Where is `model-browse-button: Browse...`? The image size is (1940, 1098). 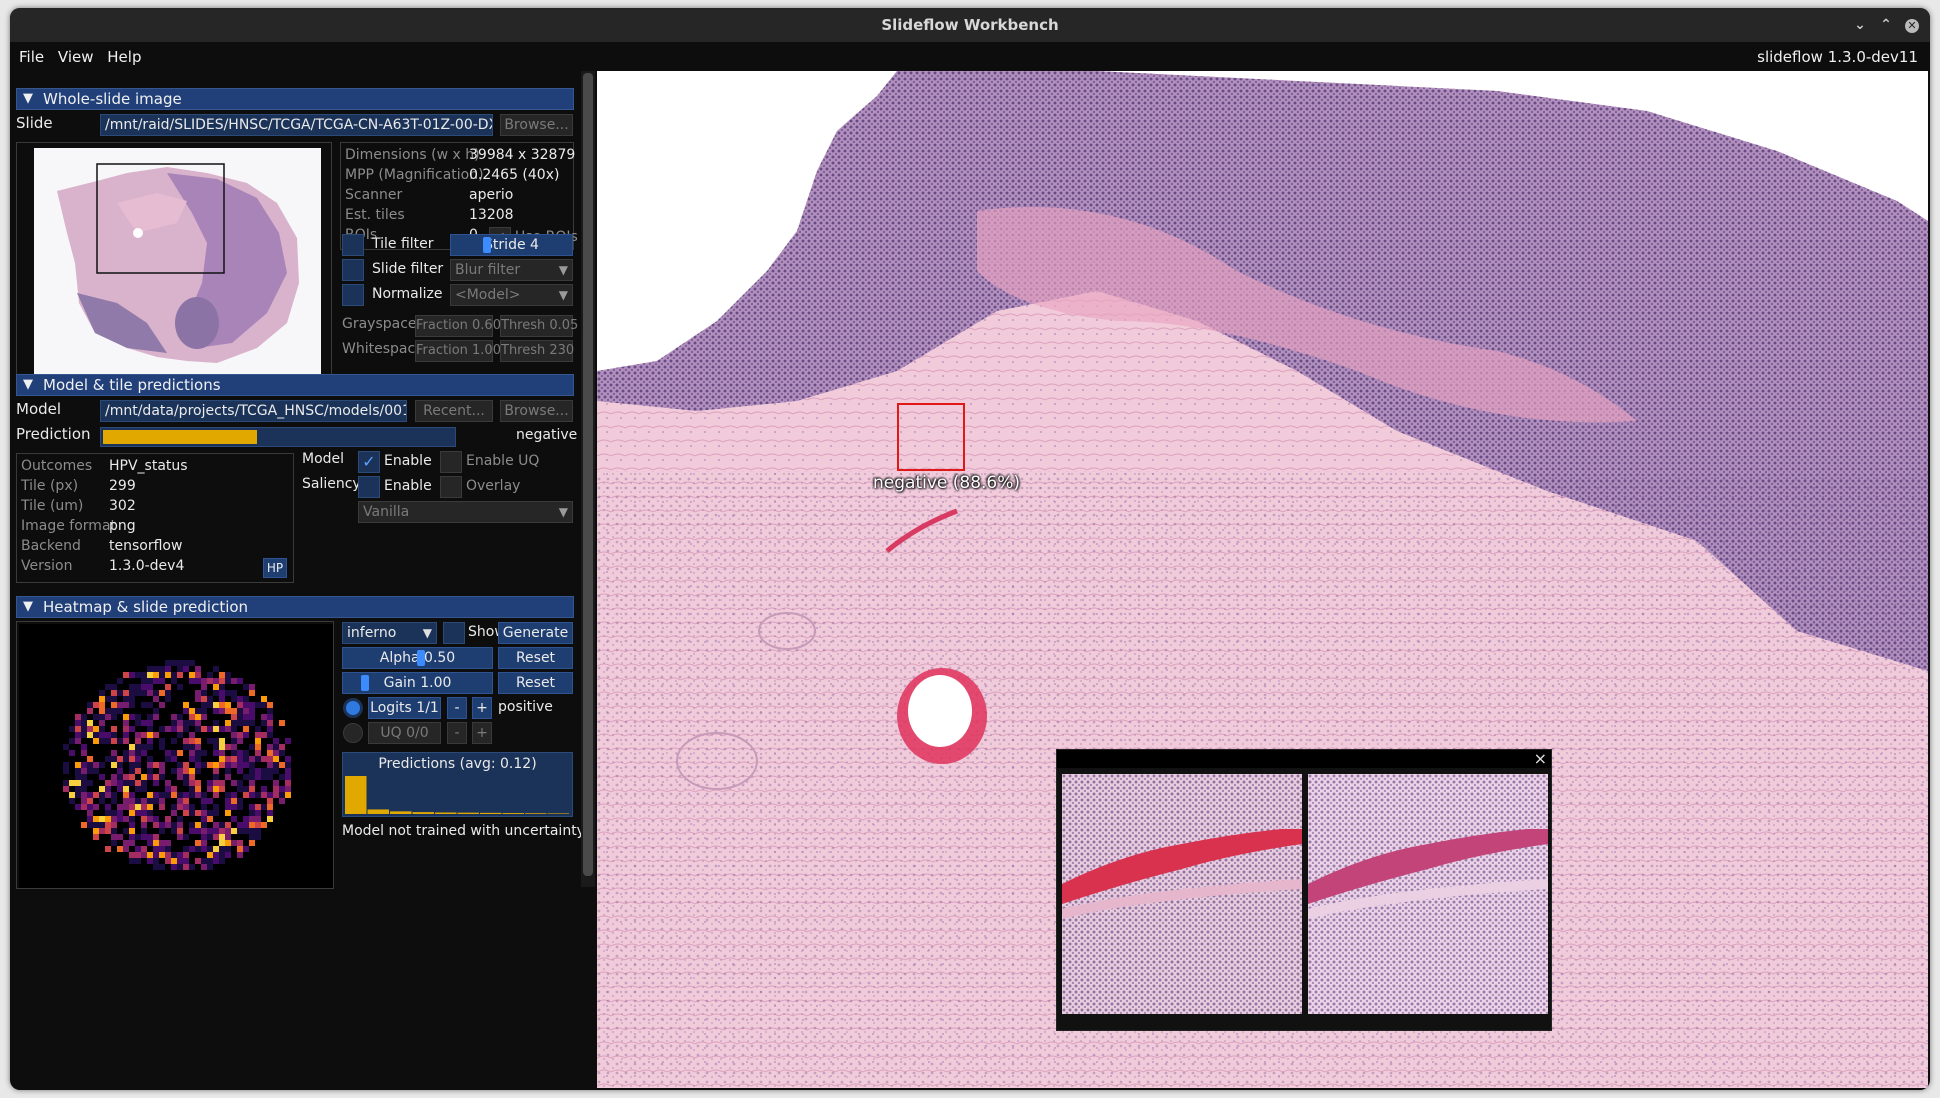 model-browse-button: Browse... is located at coordinates (536, 411).